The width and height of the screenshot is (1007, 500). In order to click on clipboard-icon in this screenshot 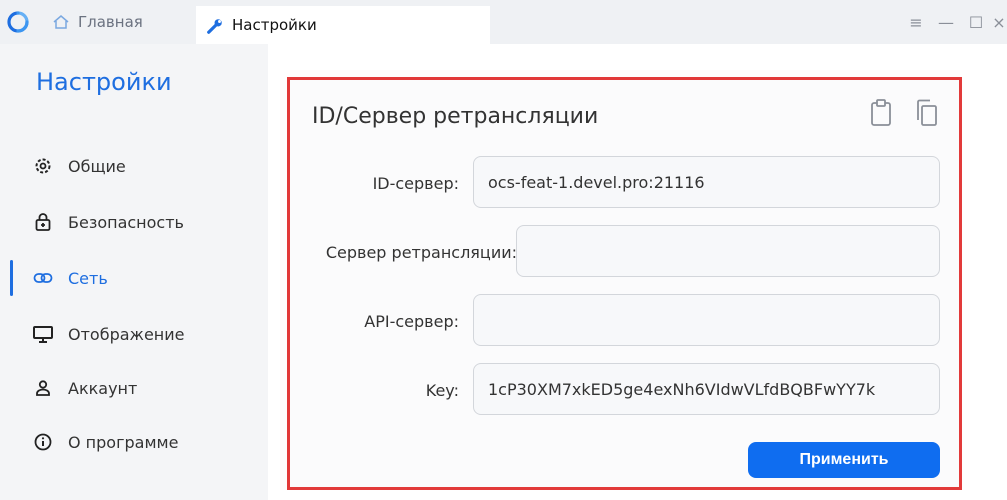, I will do `click(881, 113)`.